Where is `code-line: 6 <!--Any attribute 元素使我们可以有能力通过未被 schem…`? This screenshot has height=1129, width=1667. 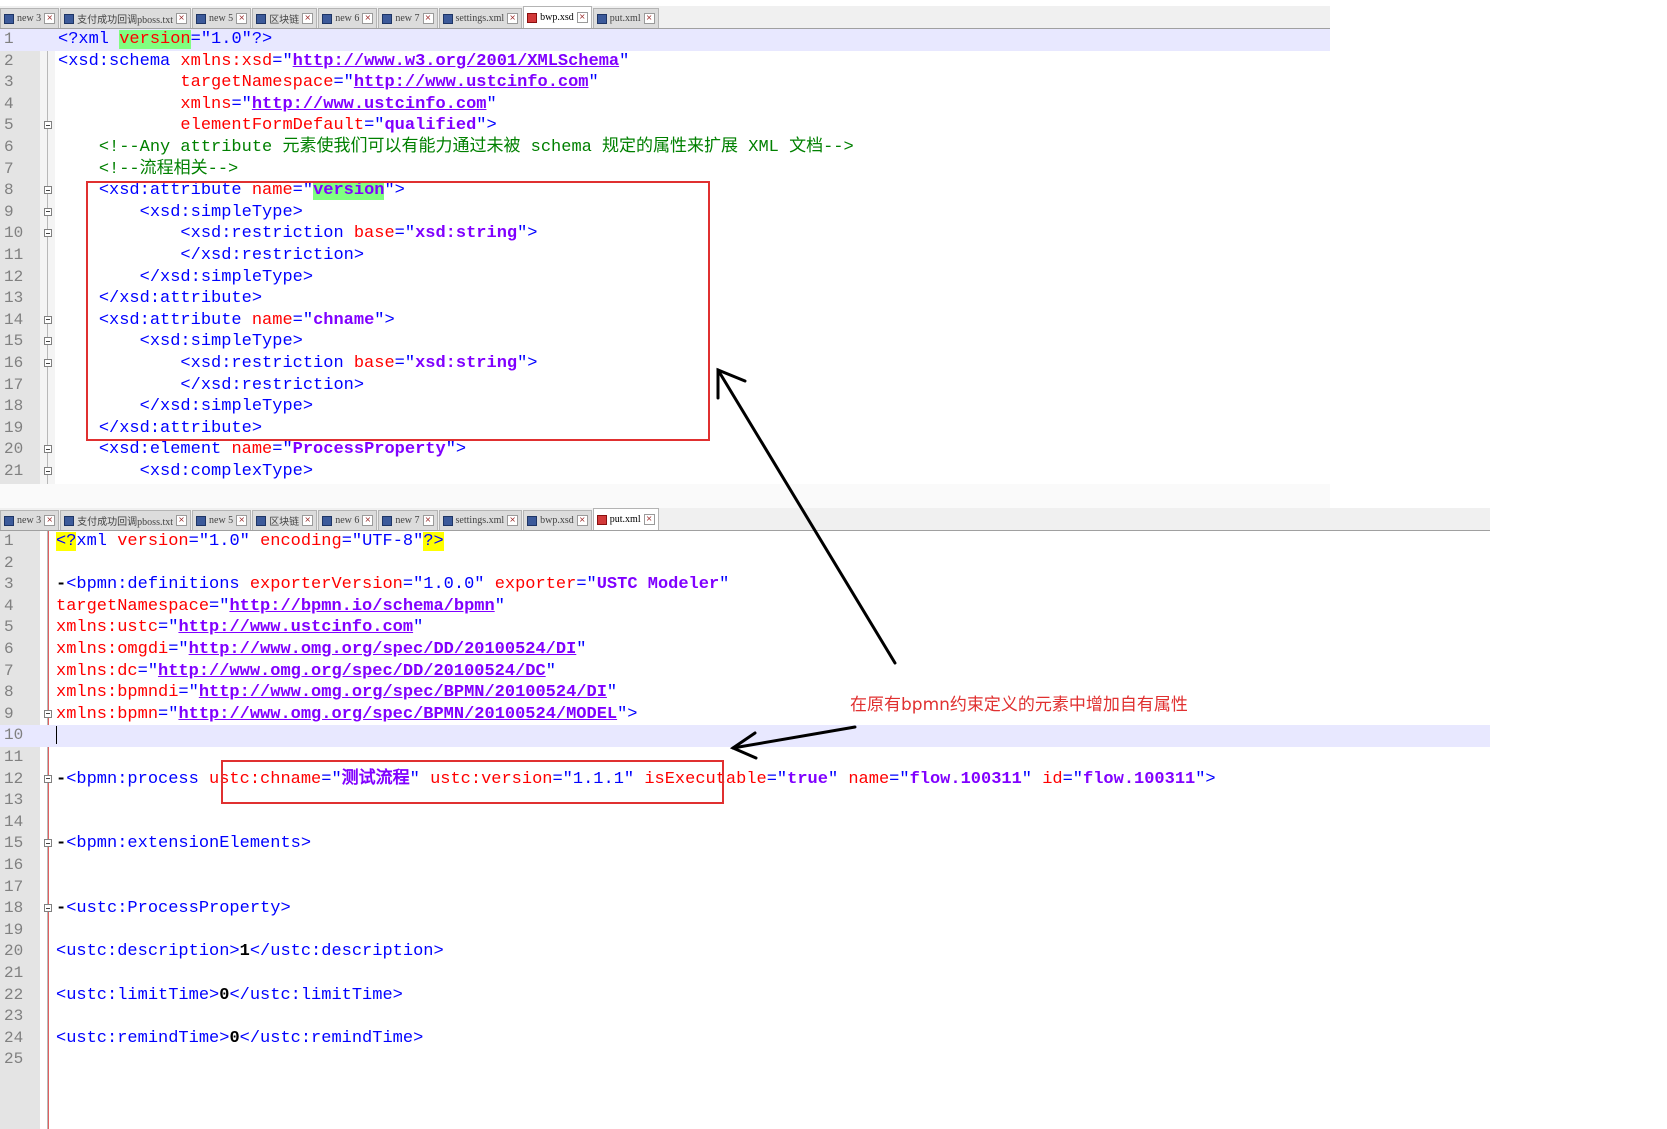 code-line: 6 <!--Any attribute 元素使我们可以有能力通过未被 schem… is located at coordinates (665, 148).